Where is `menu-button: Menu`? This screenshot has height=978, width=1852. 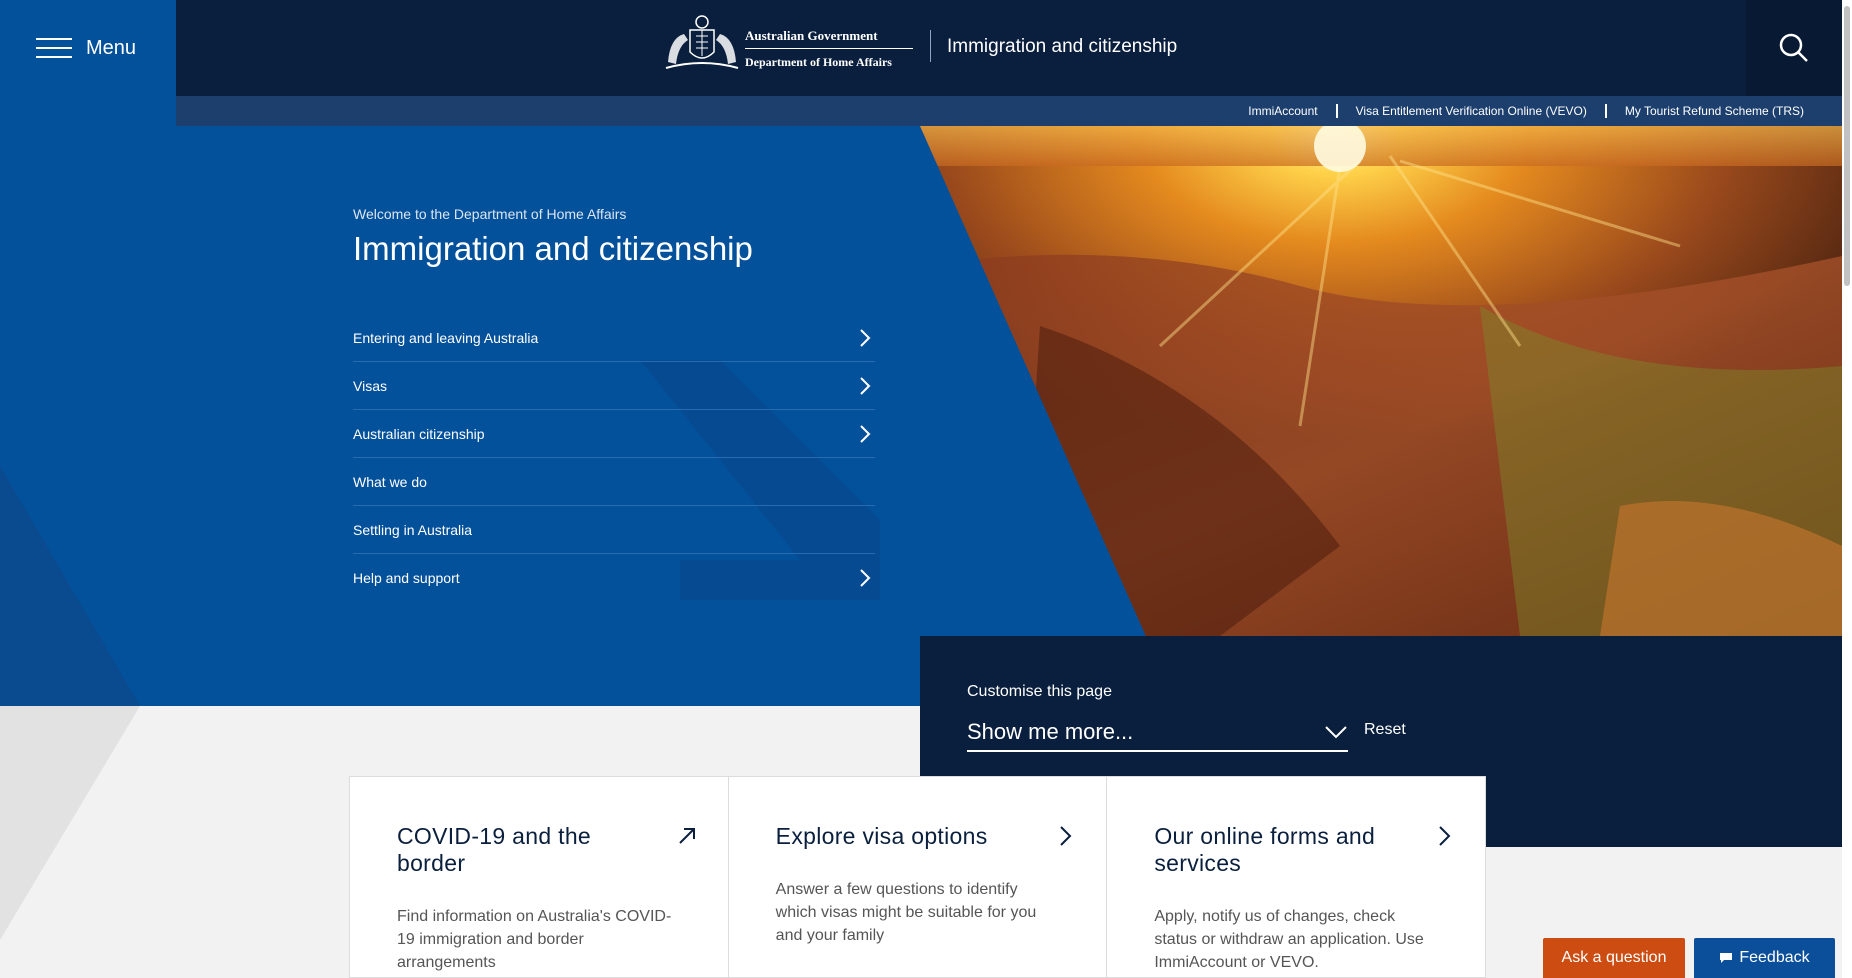 menu-button: Menu is located at coordinates (88, 48).